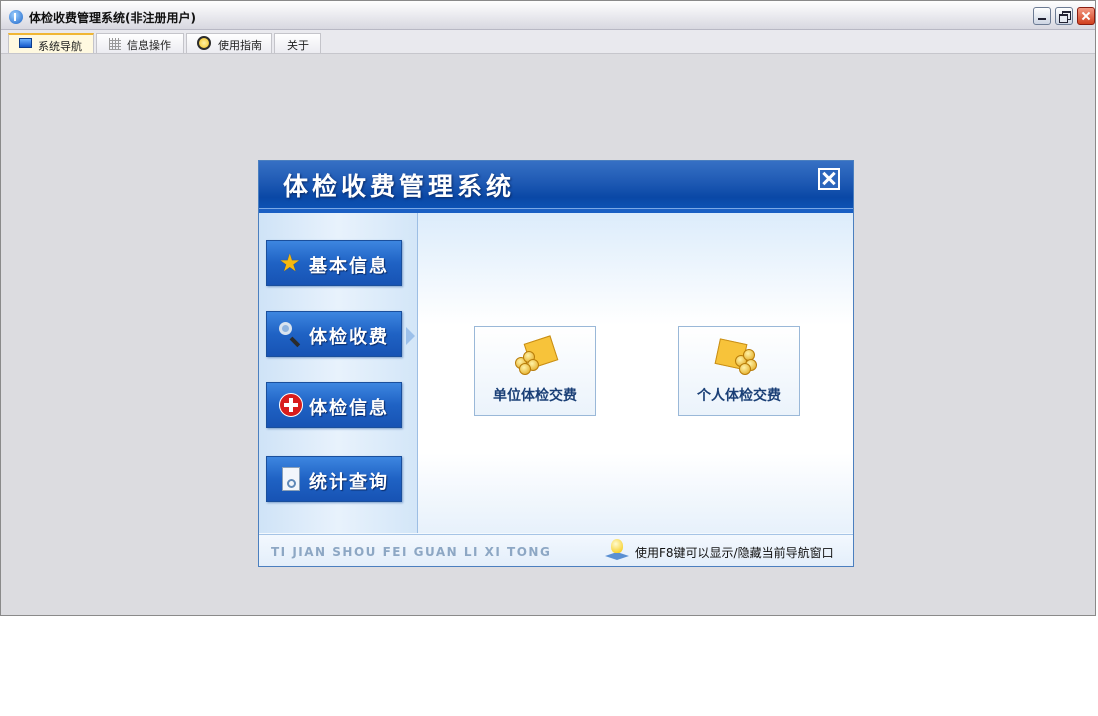 The image size is (1098, 716). Describe the element at coordinates (739, 355) in the screenshot. I see `personal-payment-icon` at that location.